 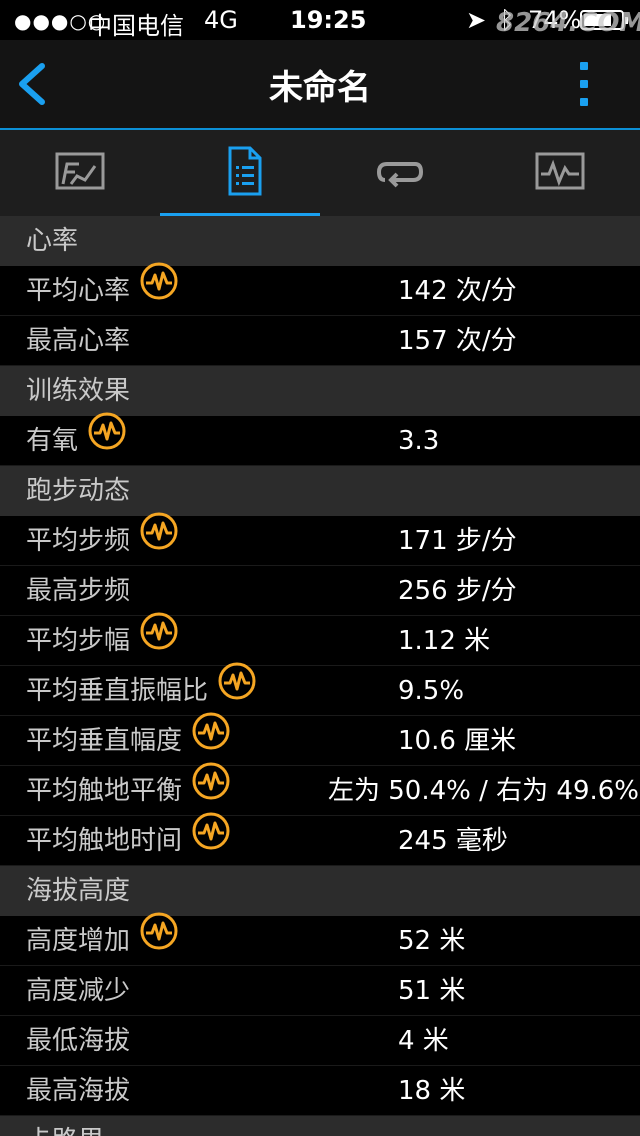 I want to click on row-label: 平均步频, so click(x=78, y=541).